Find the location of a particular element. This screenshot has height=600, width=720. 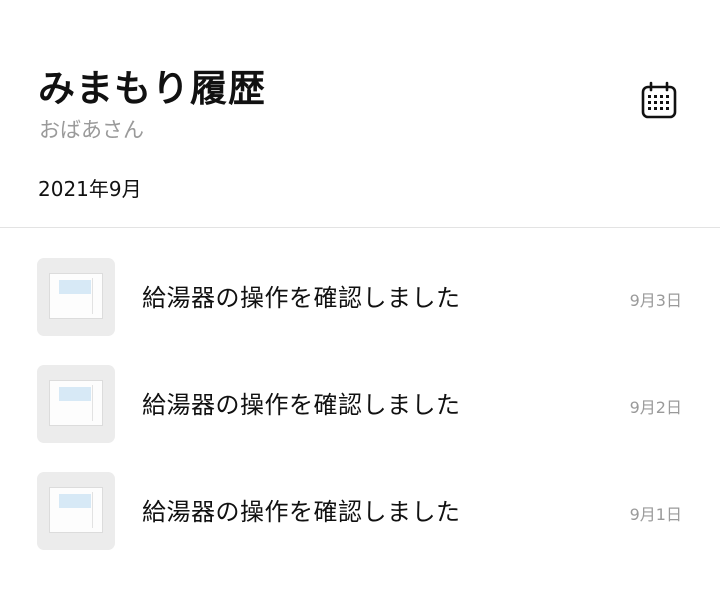

watched-person-name: おばあさん is located at coordinates (91, 130).